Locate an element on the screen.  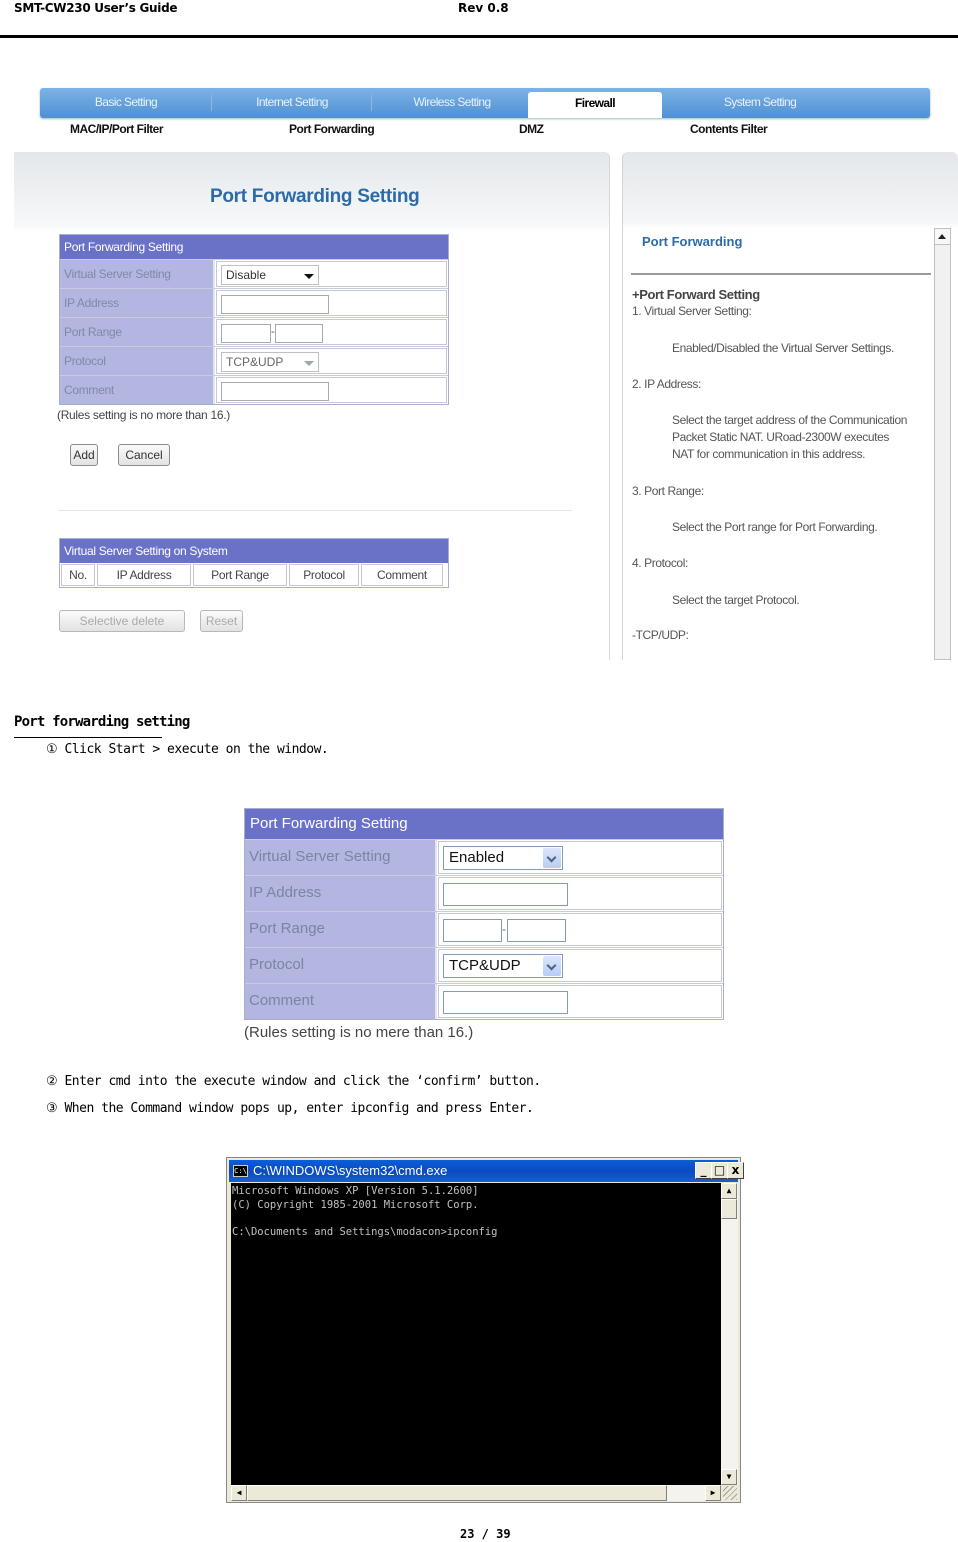
form-row-comment: Comment is located at coordinates (484, 1001).